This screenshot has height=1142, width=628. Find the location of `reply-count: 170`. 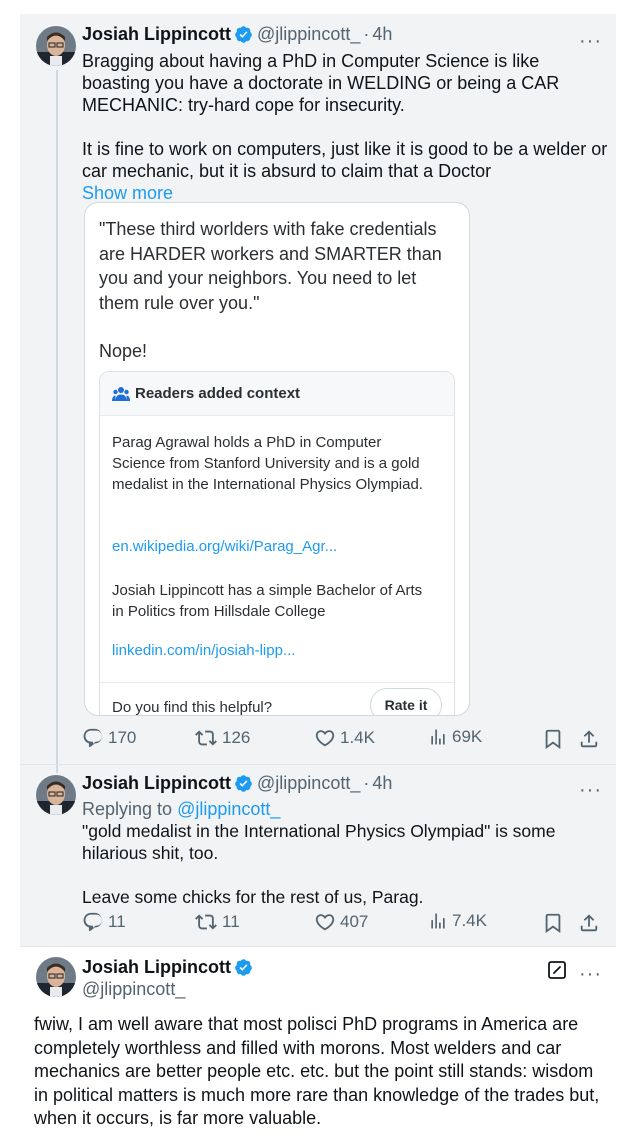

reply-count: 170 is located at coordinates (122, 737).